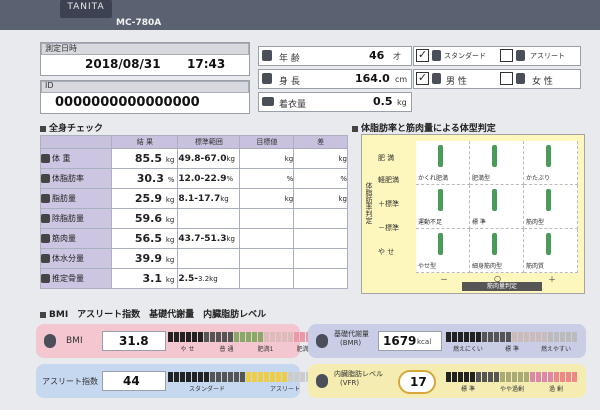  What do you see at coordinates (134, 341) in the screenshot?
I see `bmi-value: 31.8` at bounding box center [134, 341].